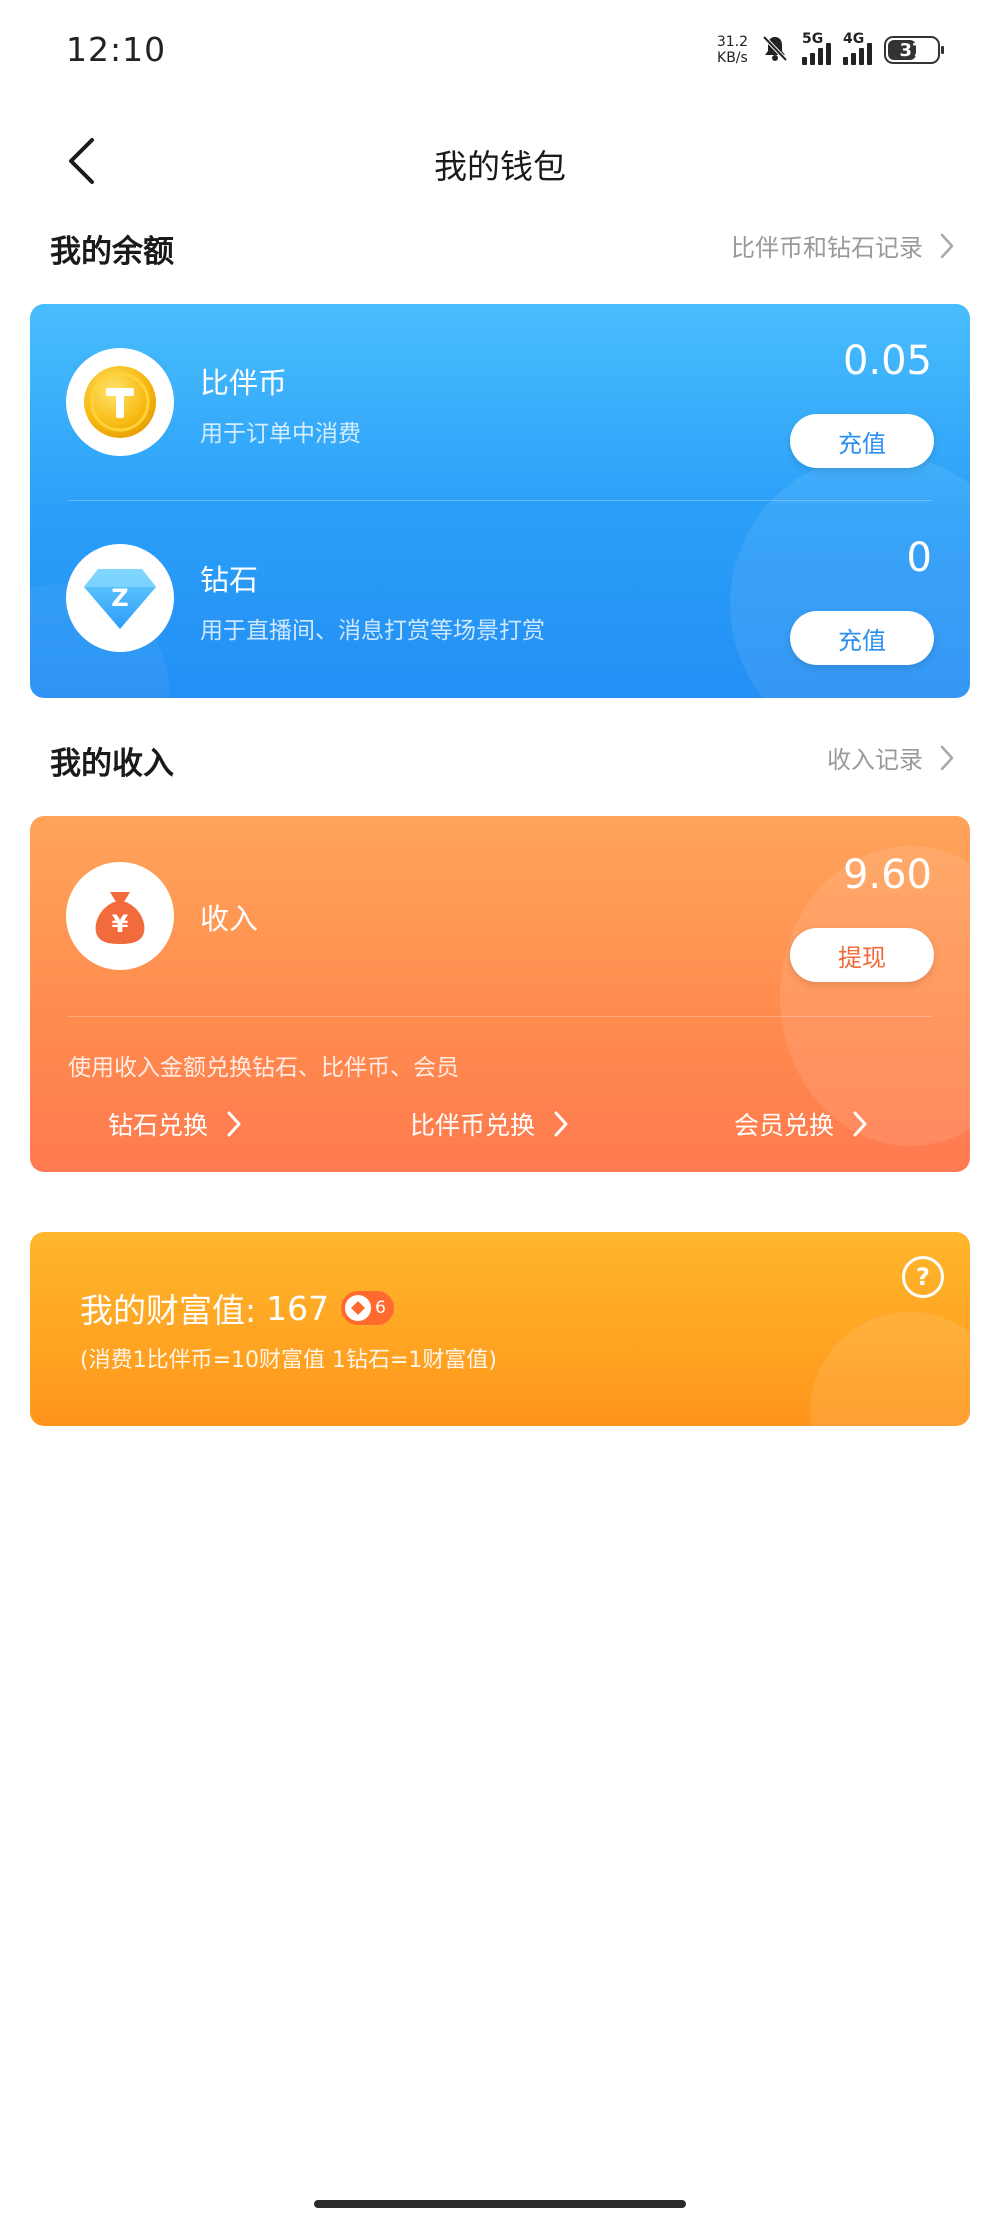 Image resolution: width=1000 pixels, height=2223 pixels. I want to click on bell-muted-icon, so click(775, 50).